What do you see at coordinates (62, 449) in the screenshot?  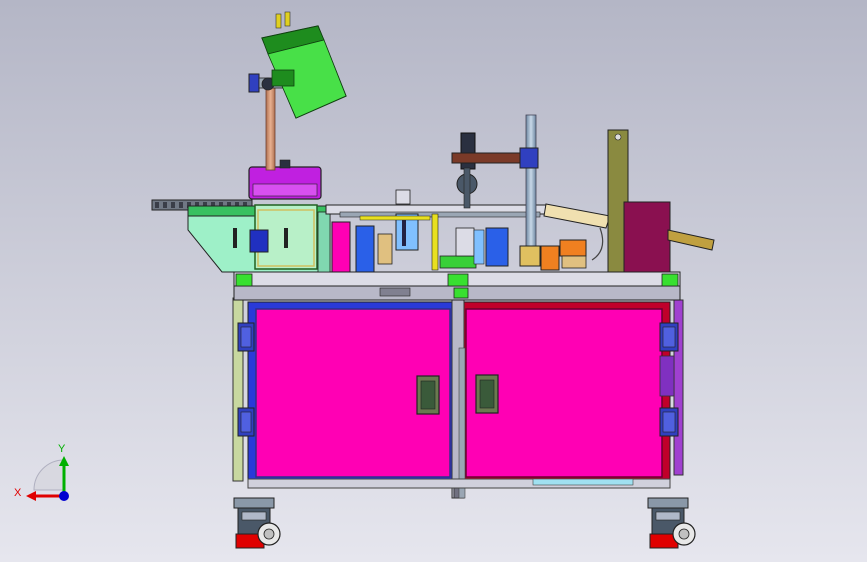 I see `axis-y-label: Y` at bounding box center [62, 449].